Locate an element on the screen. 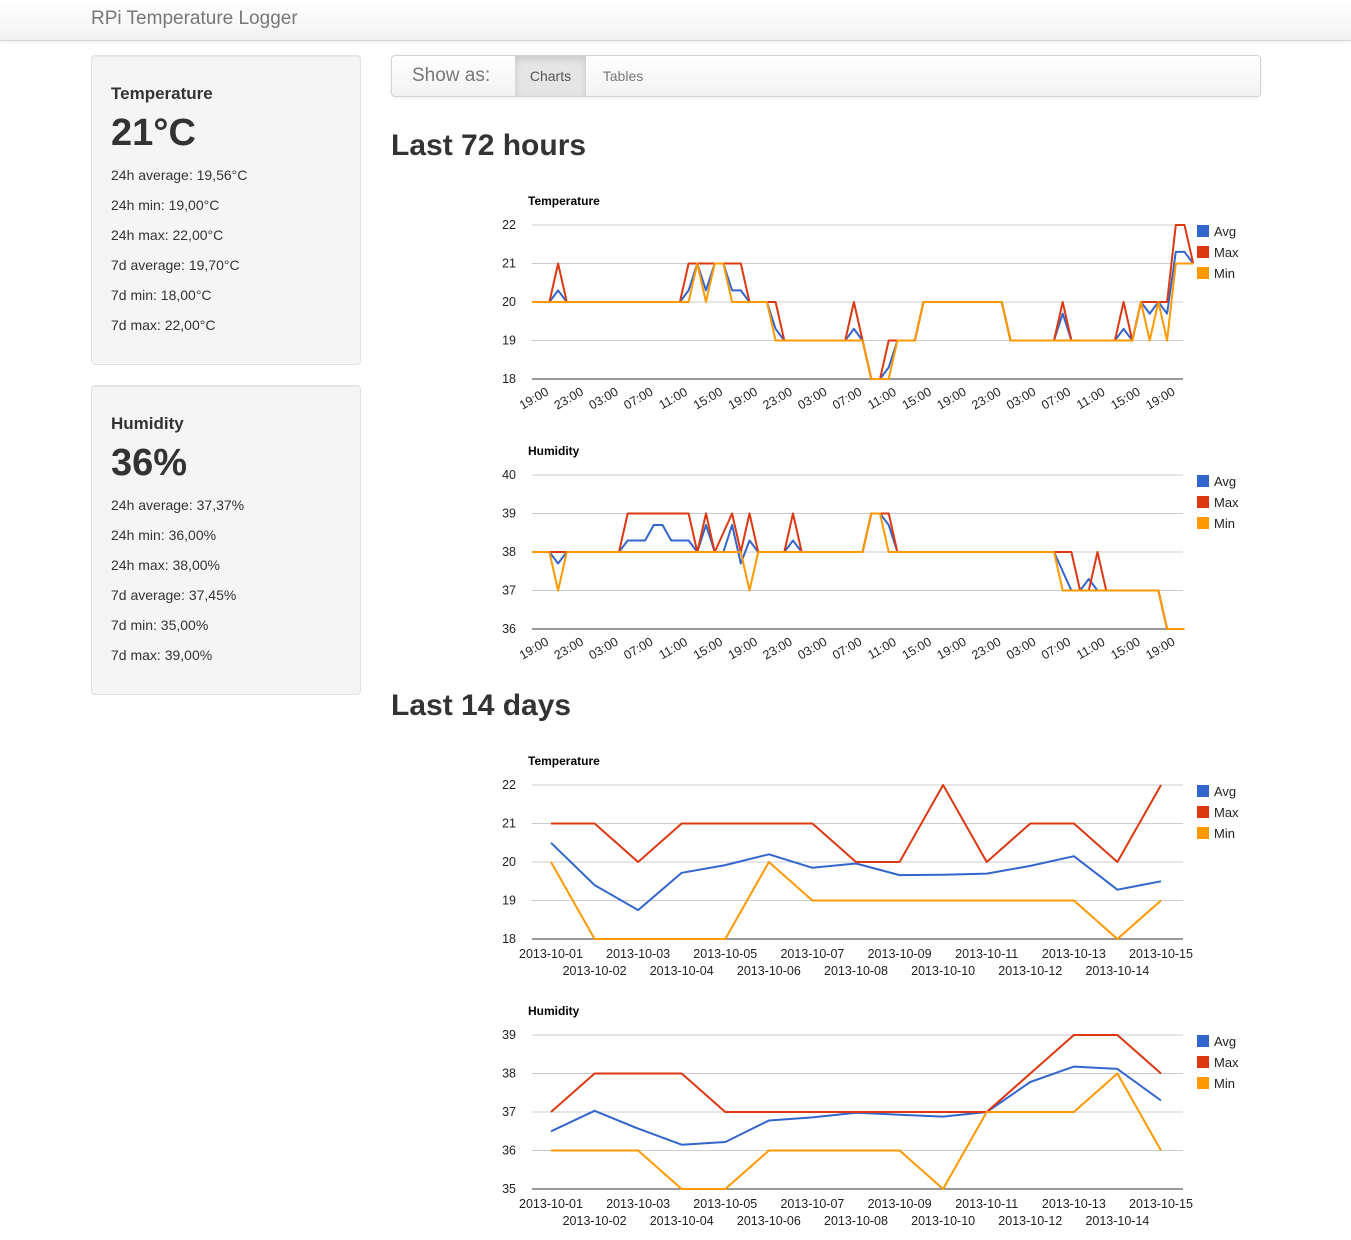 Image resolution: width=1351 pixels, height=1240 pixels. x-tick-label: 2013-10-01 is located at coordinates (551, 954).